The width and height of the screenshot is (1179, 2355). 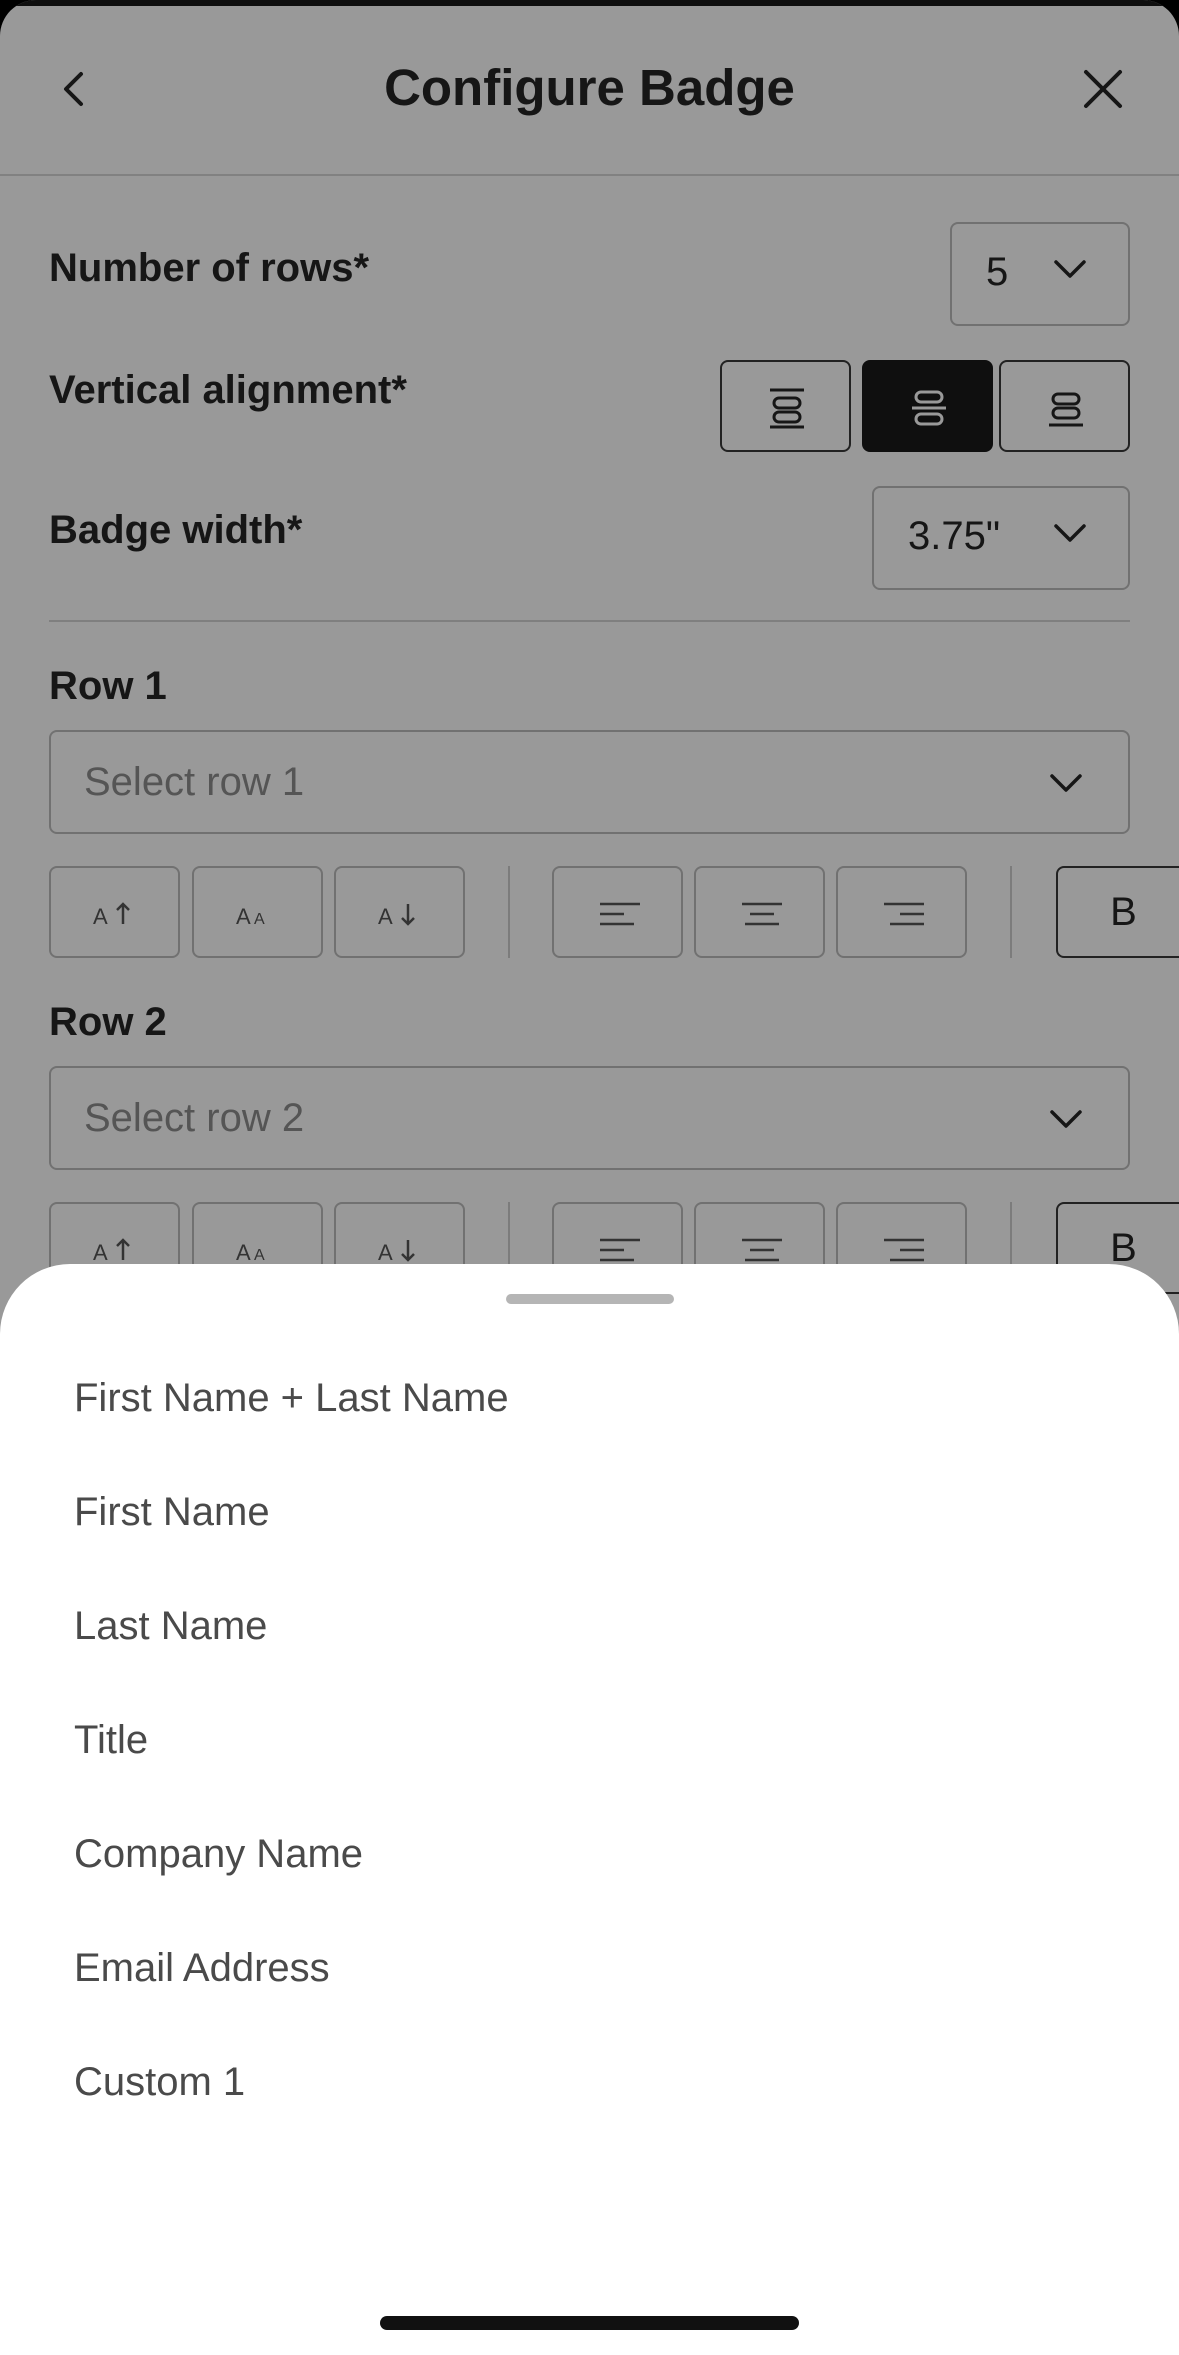 What do you see at coordinates (589, 1973) in the screenshot?
I see `option-email-address: Email Address` at bounding box center [589, 1973].